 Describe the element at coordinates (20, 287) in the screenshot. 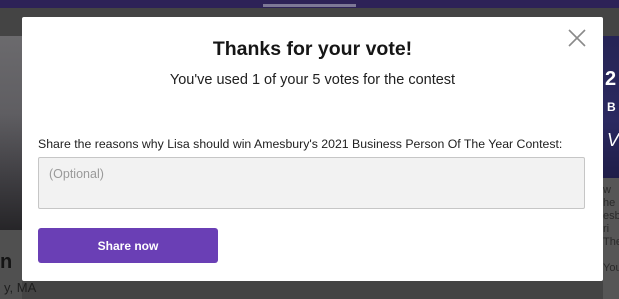

I see `background-city-fragment: y, MA` at that location.